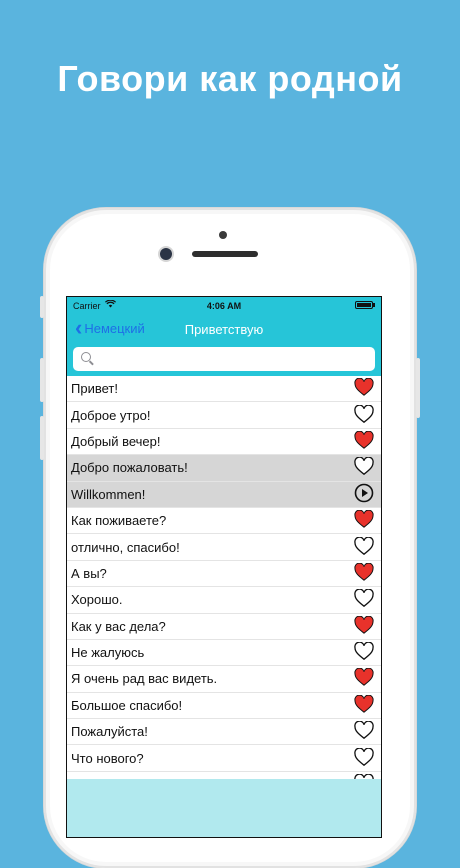 This screenshot has width=460, height=868. I want to click on phrase-row: Хорошо., so click(224, 600).